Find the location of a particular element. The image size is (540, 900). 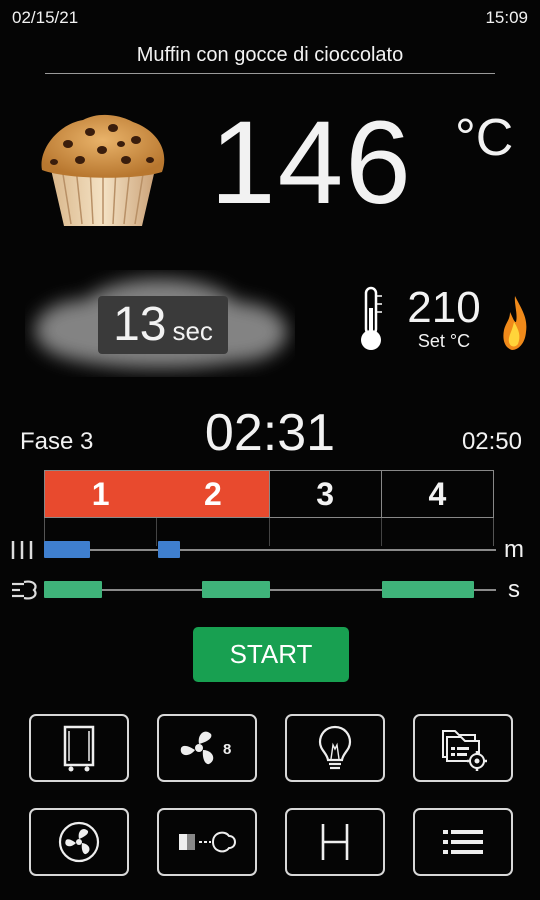

setpoint-value: 210 is located at coordinates (444, 307).